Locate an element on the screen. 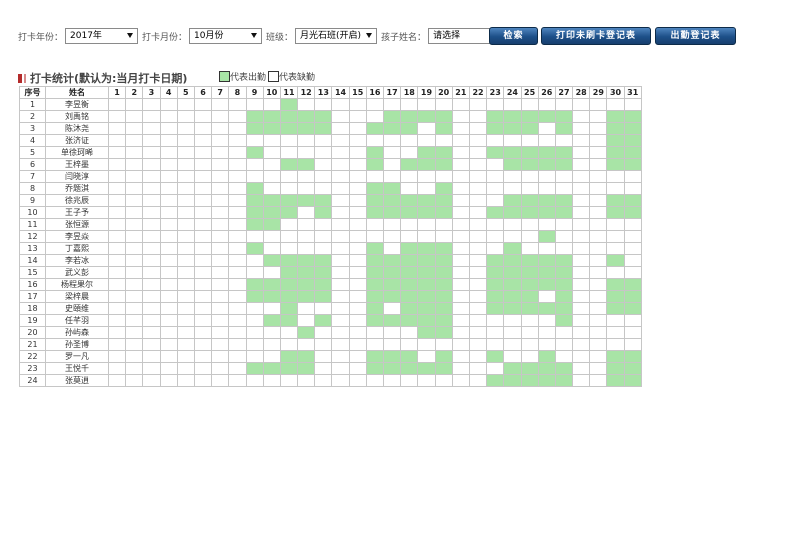 The height and width of the screenshot is (536, 800). print-unswiped-button: 打印未刷卡登记表 is located at coordinates (596, 36).